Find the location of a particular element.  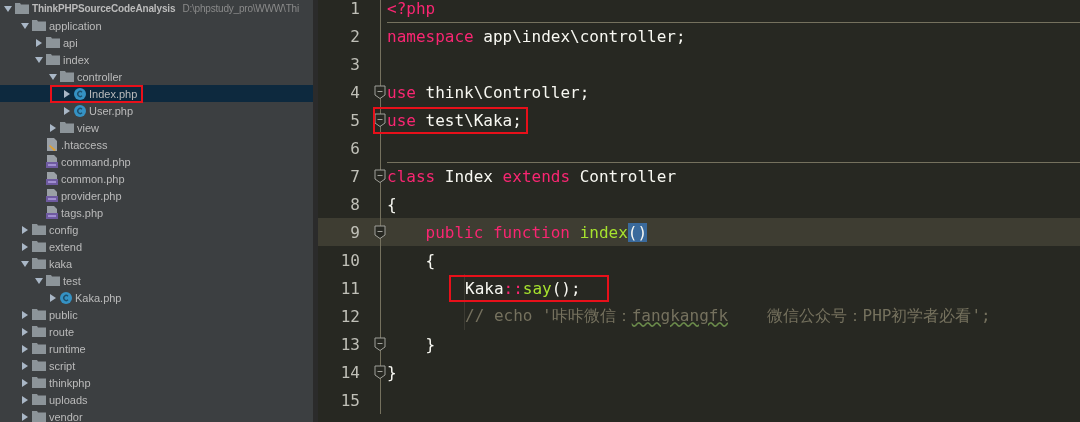

tree-item: config is located at coordinates (156, 229).